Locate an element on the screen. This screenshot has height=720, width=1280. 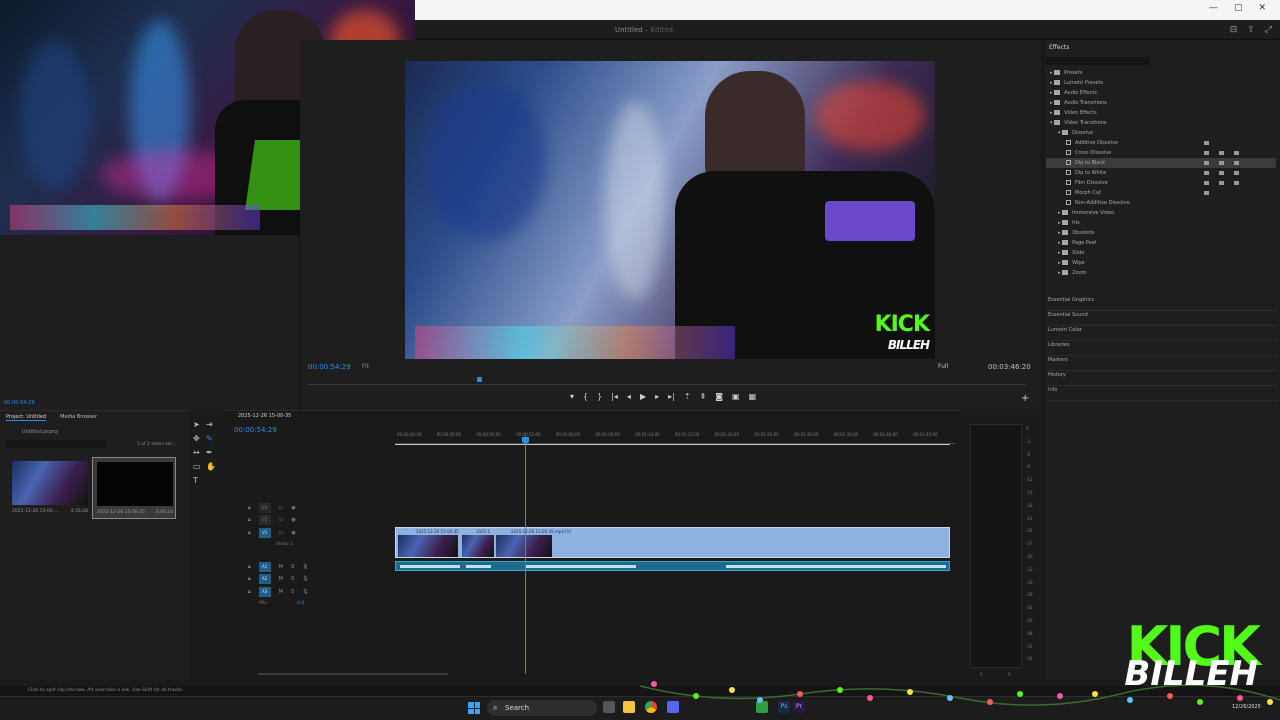
effect-folder: ▸ Iris is located at coordinates (1161, 223).